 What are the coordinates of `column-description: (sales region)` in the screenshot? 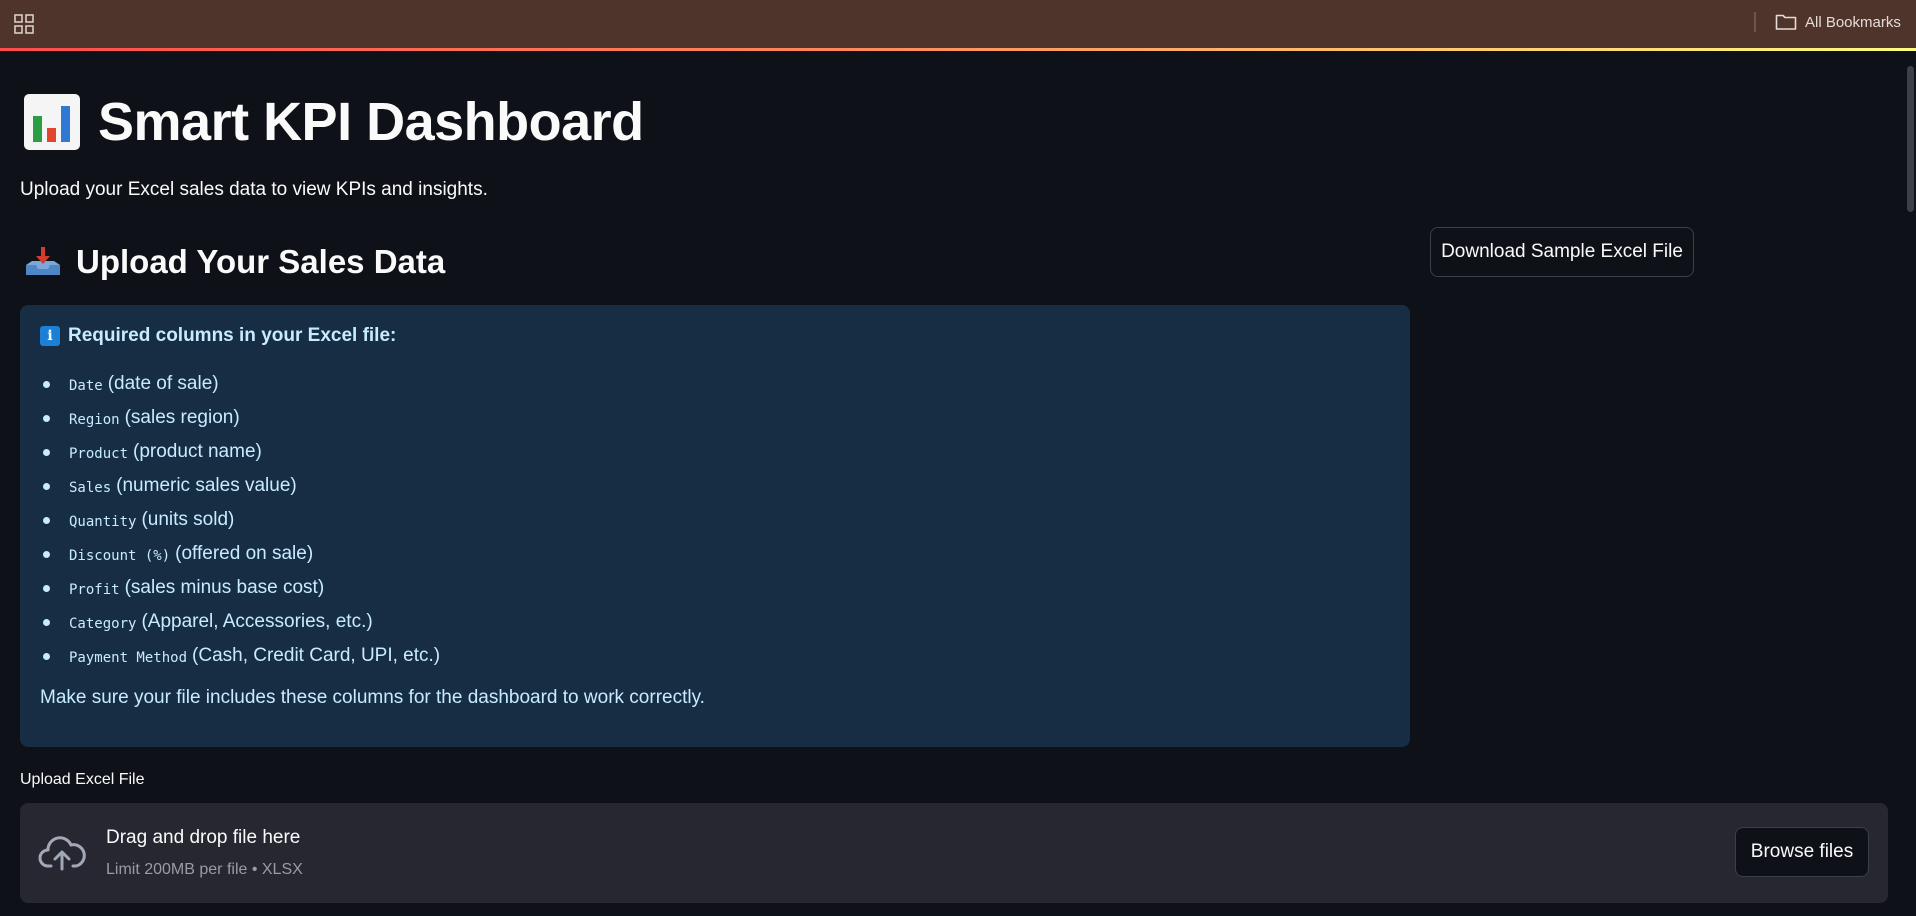 It's located at (182, 417).